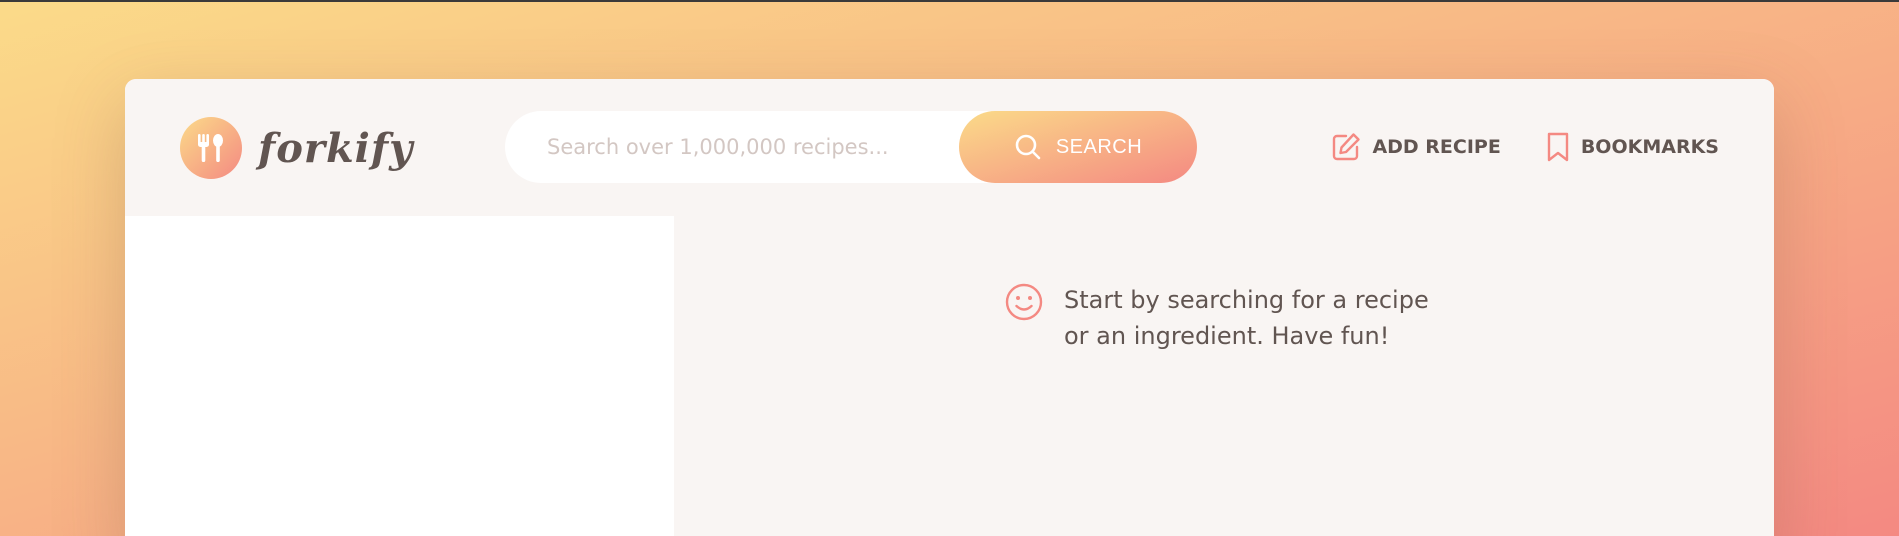 The height and width of the screenshot is (536, 1899). What do you see at coordinates (1436, 147) in the screenshot?
I see `nav-add-recipe-label: ADD RECIPE` at bounding box center [1436, 147].